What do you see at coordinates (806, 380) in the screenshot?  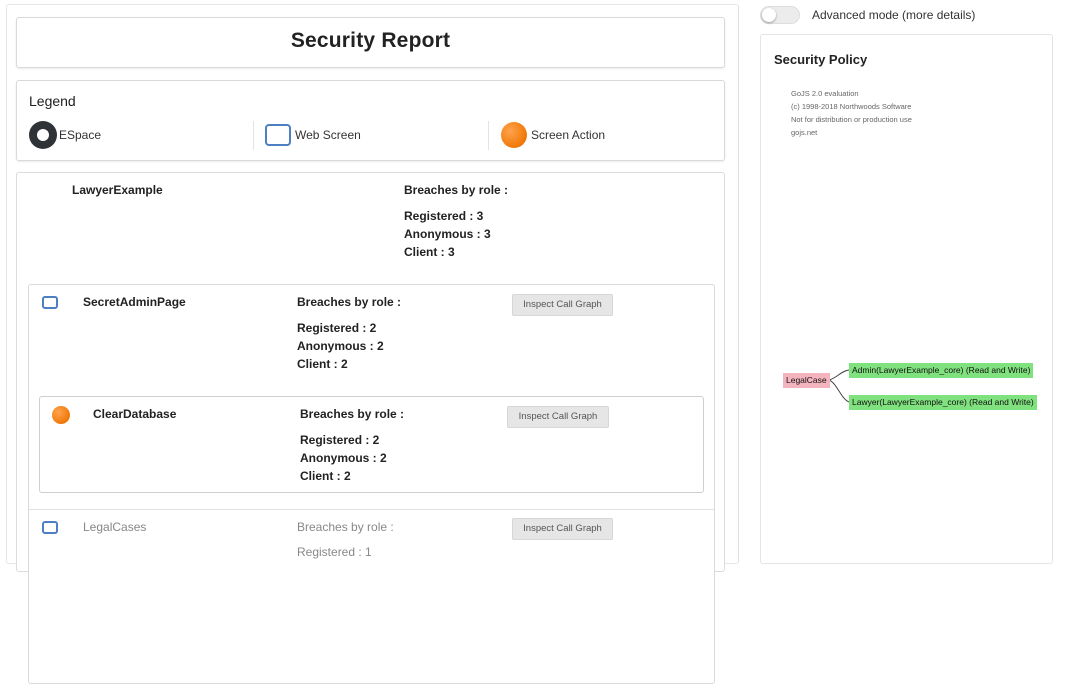 I see `diagram-node-source: LegalCase` at bounding box center [806, 380].